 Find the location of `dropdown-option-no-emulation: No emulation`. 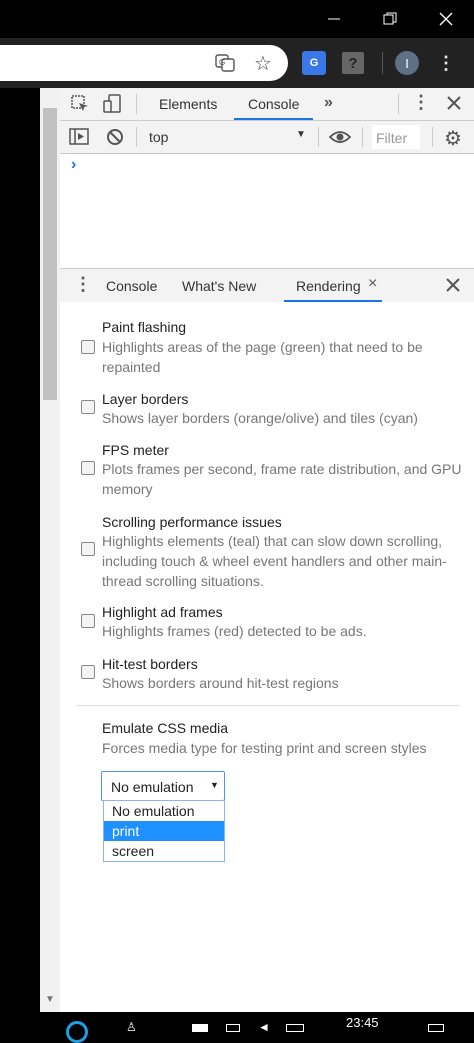

dropdown-option-no-emulation: No emulation is located at coordinates (164, 811).